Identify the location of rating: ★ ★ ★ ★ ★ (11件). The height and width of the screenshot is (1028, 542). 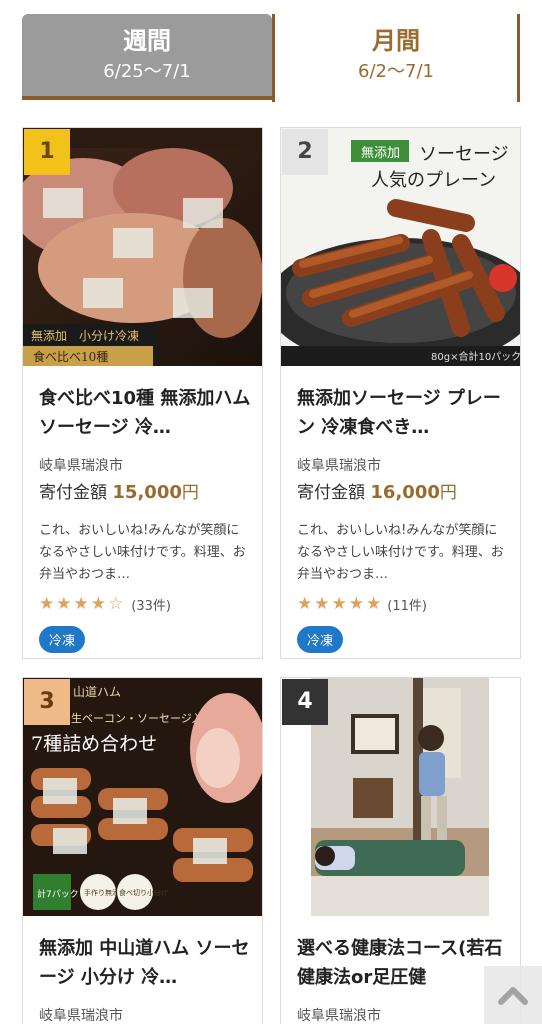
(403, 604).